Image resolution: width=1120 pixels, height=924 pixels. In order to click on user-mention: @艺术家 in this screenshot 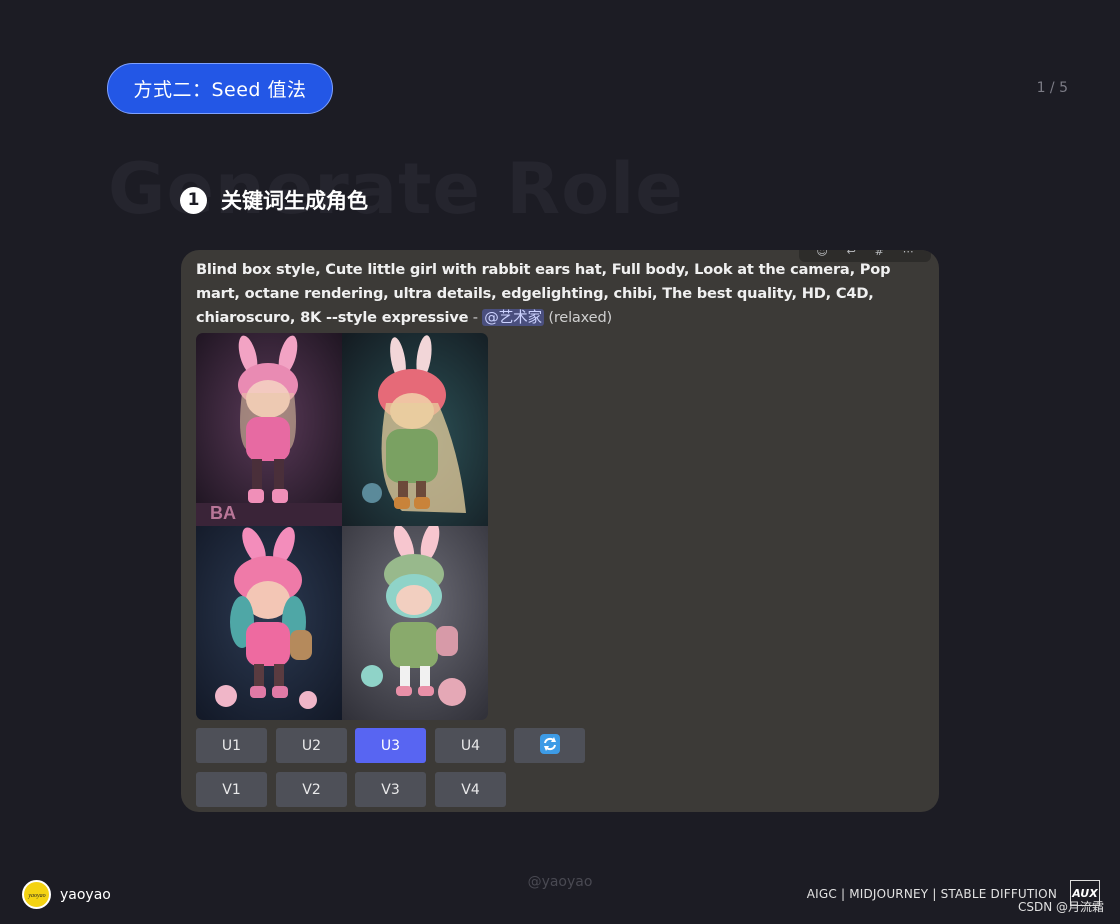, I will do `click(513, 317)`.